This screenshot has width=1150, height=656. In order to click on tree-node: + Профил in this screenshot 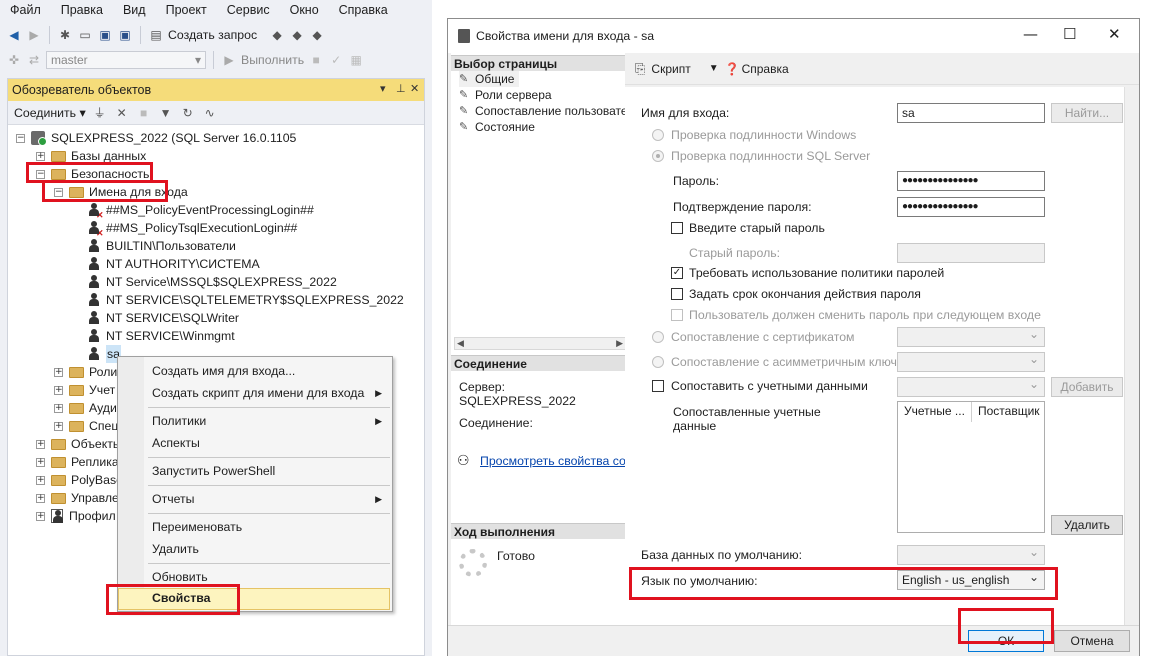, I will do `click(76, 516)`.